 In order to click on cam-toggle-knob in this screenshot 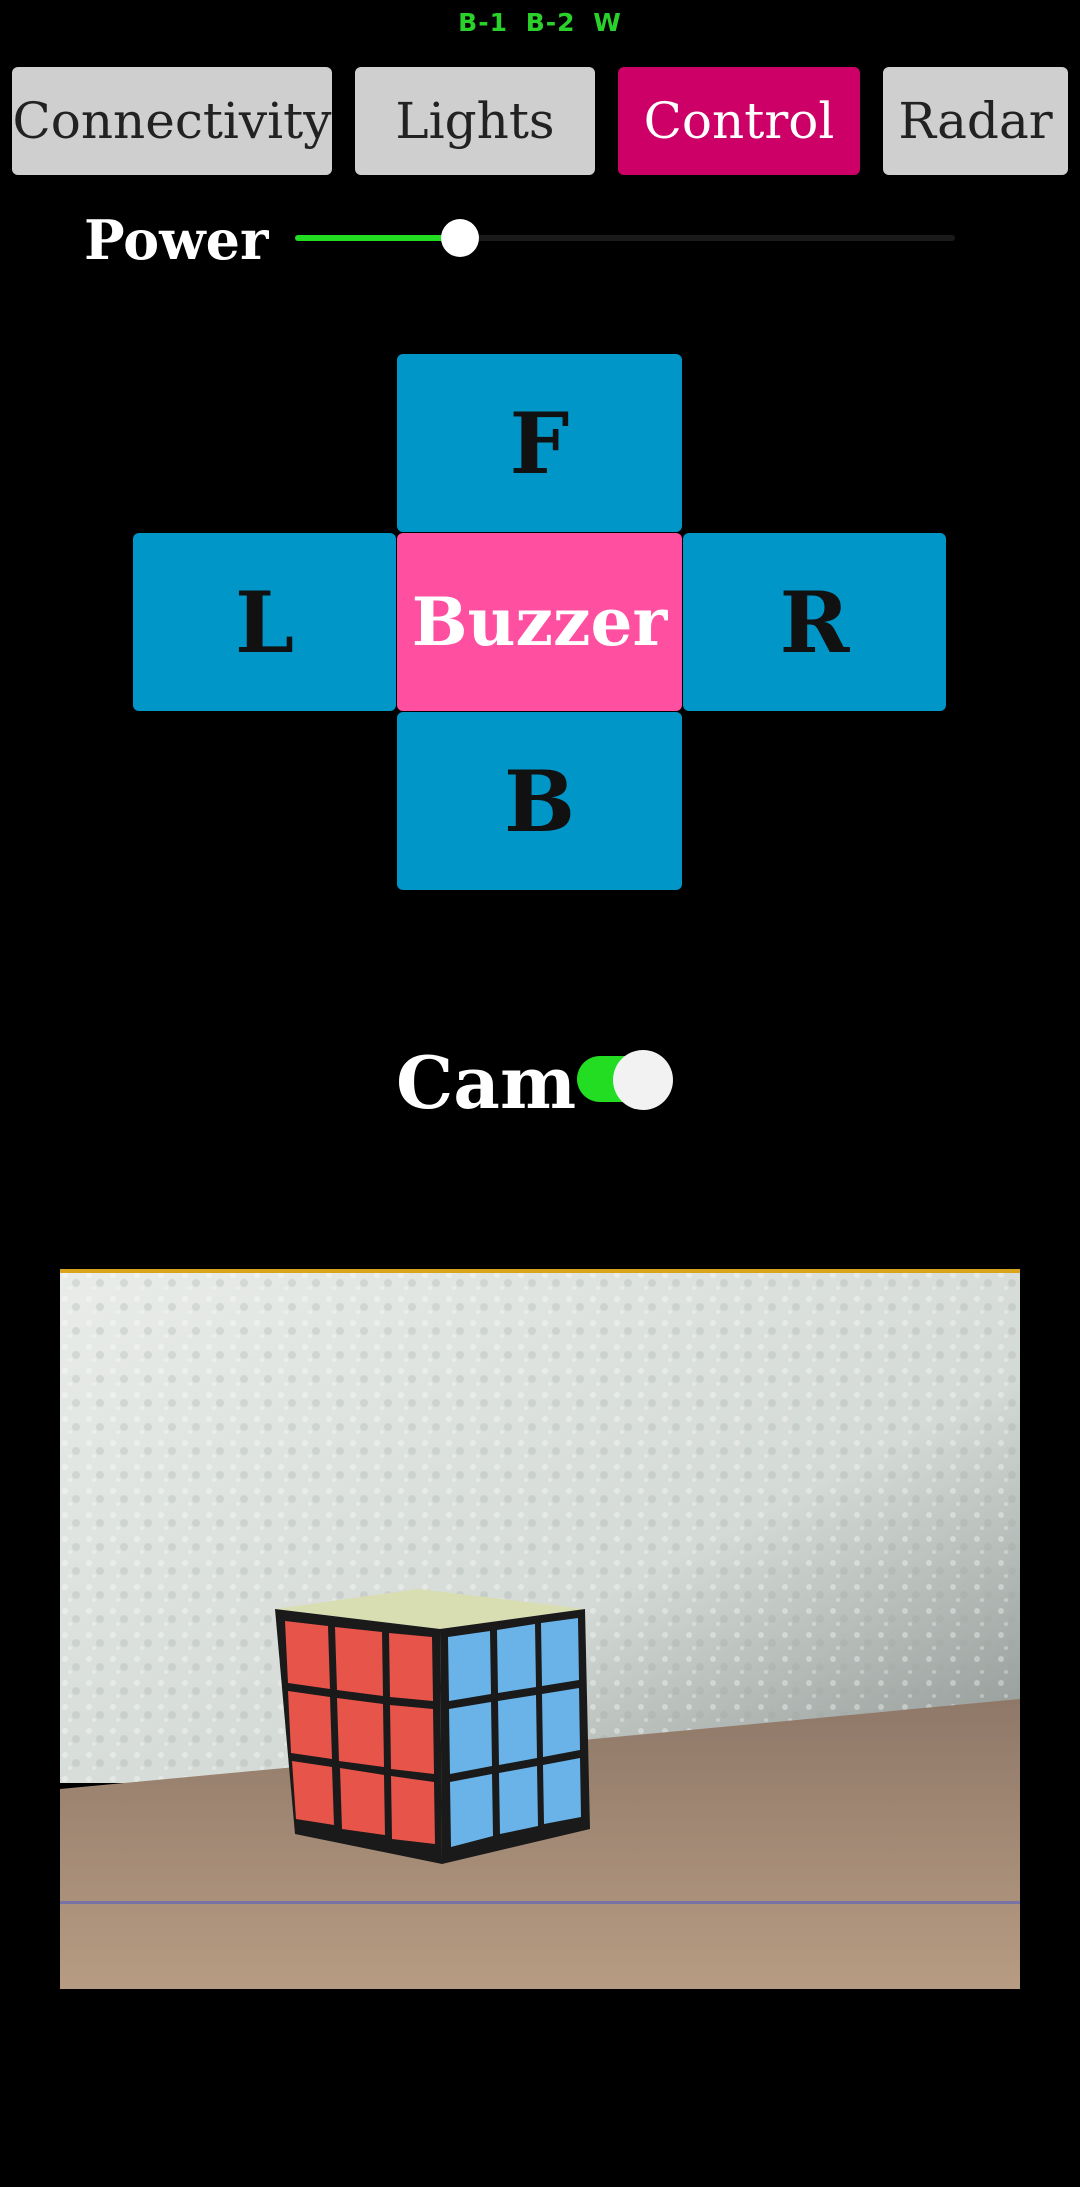, I will do `click(643, 1080)`.